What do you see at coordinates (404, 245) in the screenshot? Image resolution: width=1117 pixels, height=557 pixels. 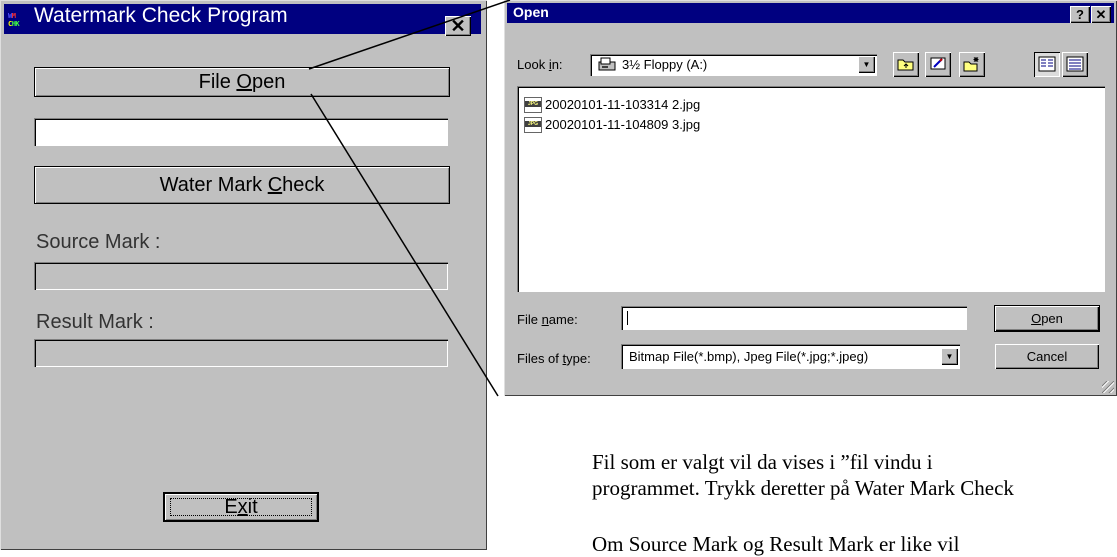 I see `annotation-line-to-dialog-corner` at bounding box center [404, 245].